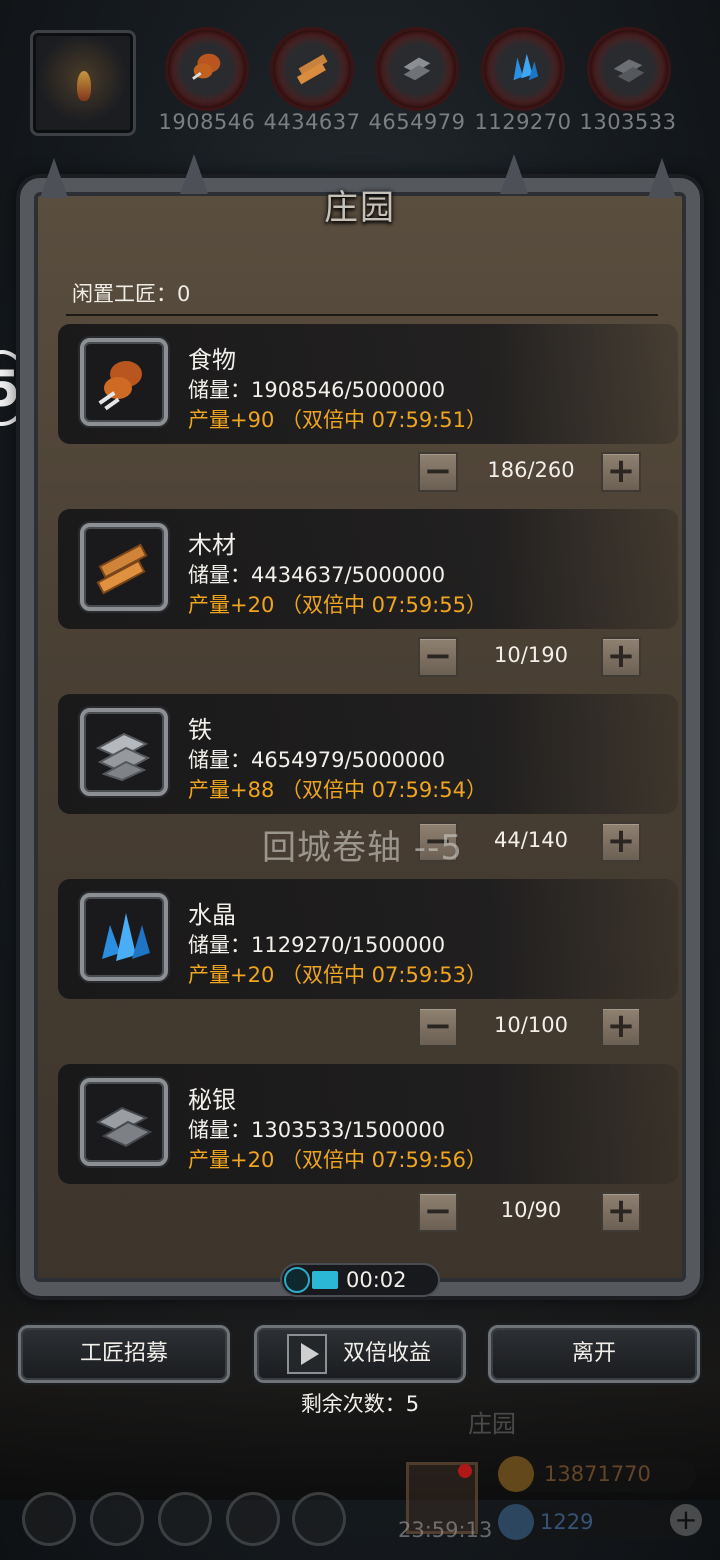 The image size is (720, 1560). I want to click on resource-name: 铁, so click(200, 730).